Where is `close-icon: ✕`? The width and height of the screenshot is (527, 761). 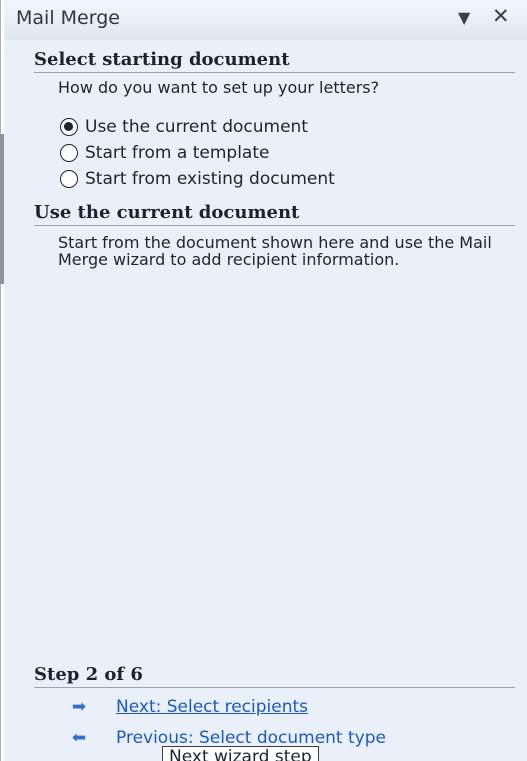 close-icon: ✕ is located at coordinates (501, 16).